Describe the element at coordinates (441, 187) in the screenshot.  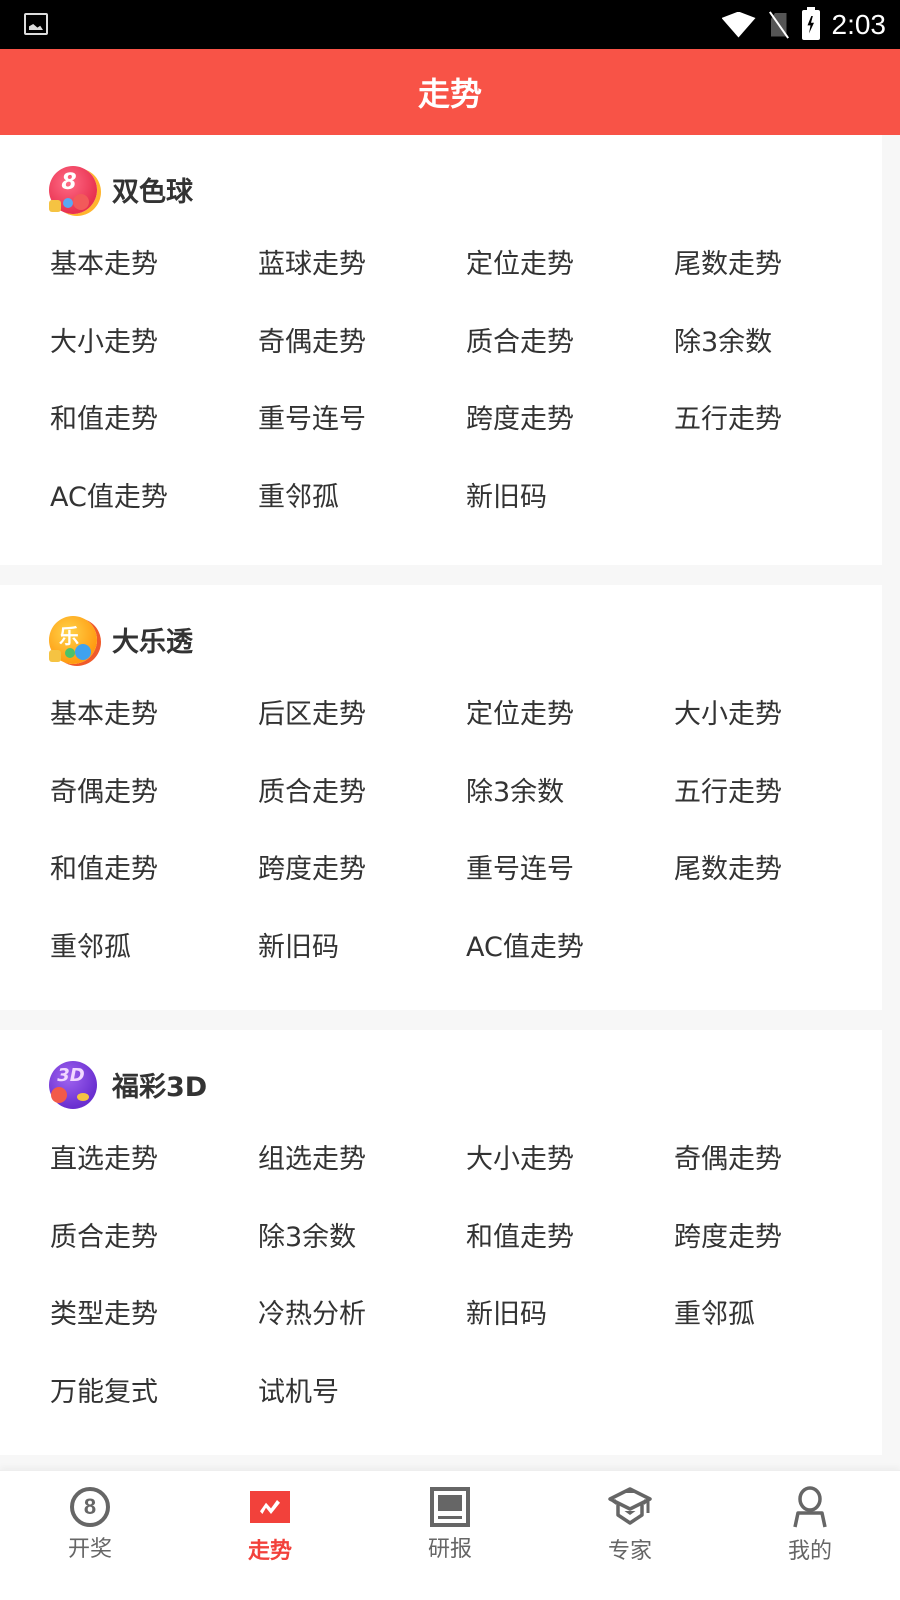
I see `section-header: 8 双色球` at that location.